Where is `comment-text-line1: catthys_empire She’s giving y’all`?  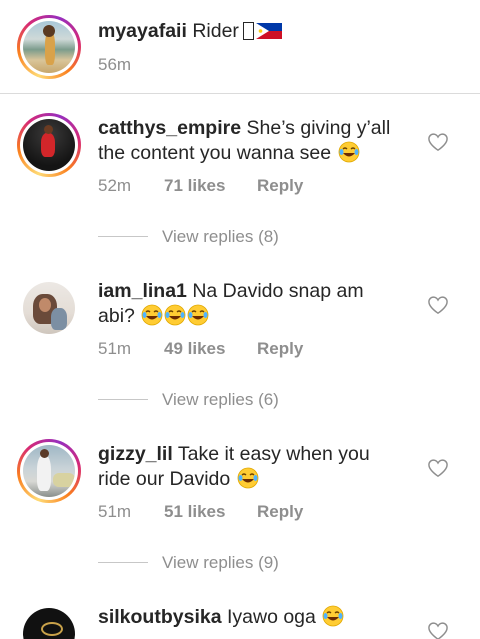
comment-text-line1: catthys_empire She’s giving y’all is located at coordinates (244, 128).